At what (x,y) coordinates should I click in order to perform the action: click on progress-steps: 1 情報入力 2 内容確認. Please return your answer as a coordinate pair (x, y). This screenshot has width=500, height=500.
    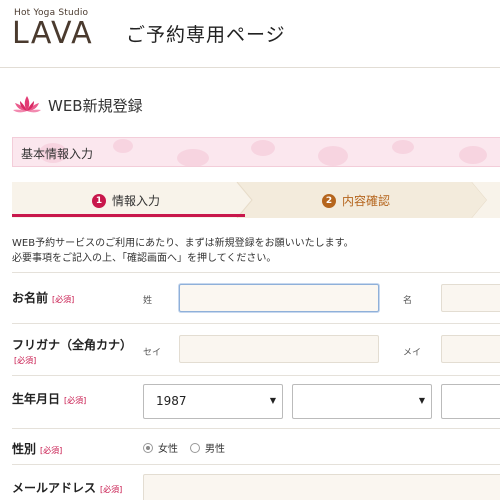
    Looking at the image, I should click on (256, 200).